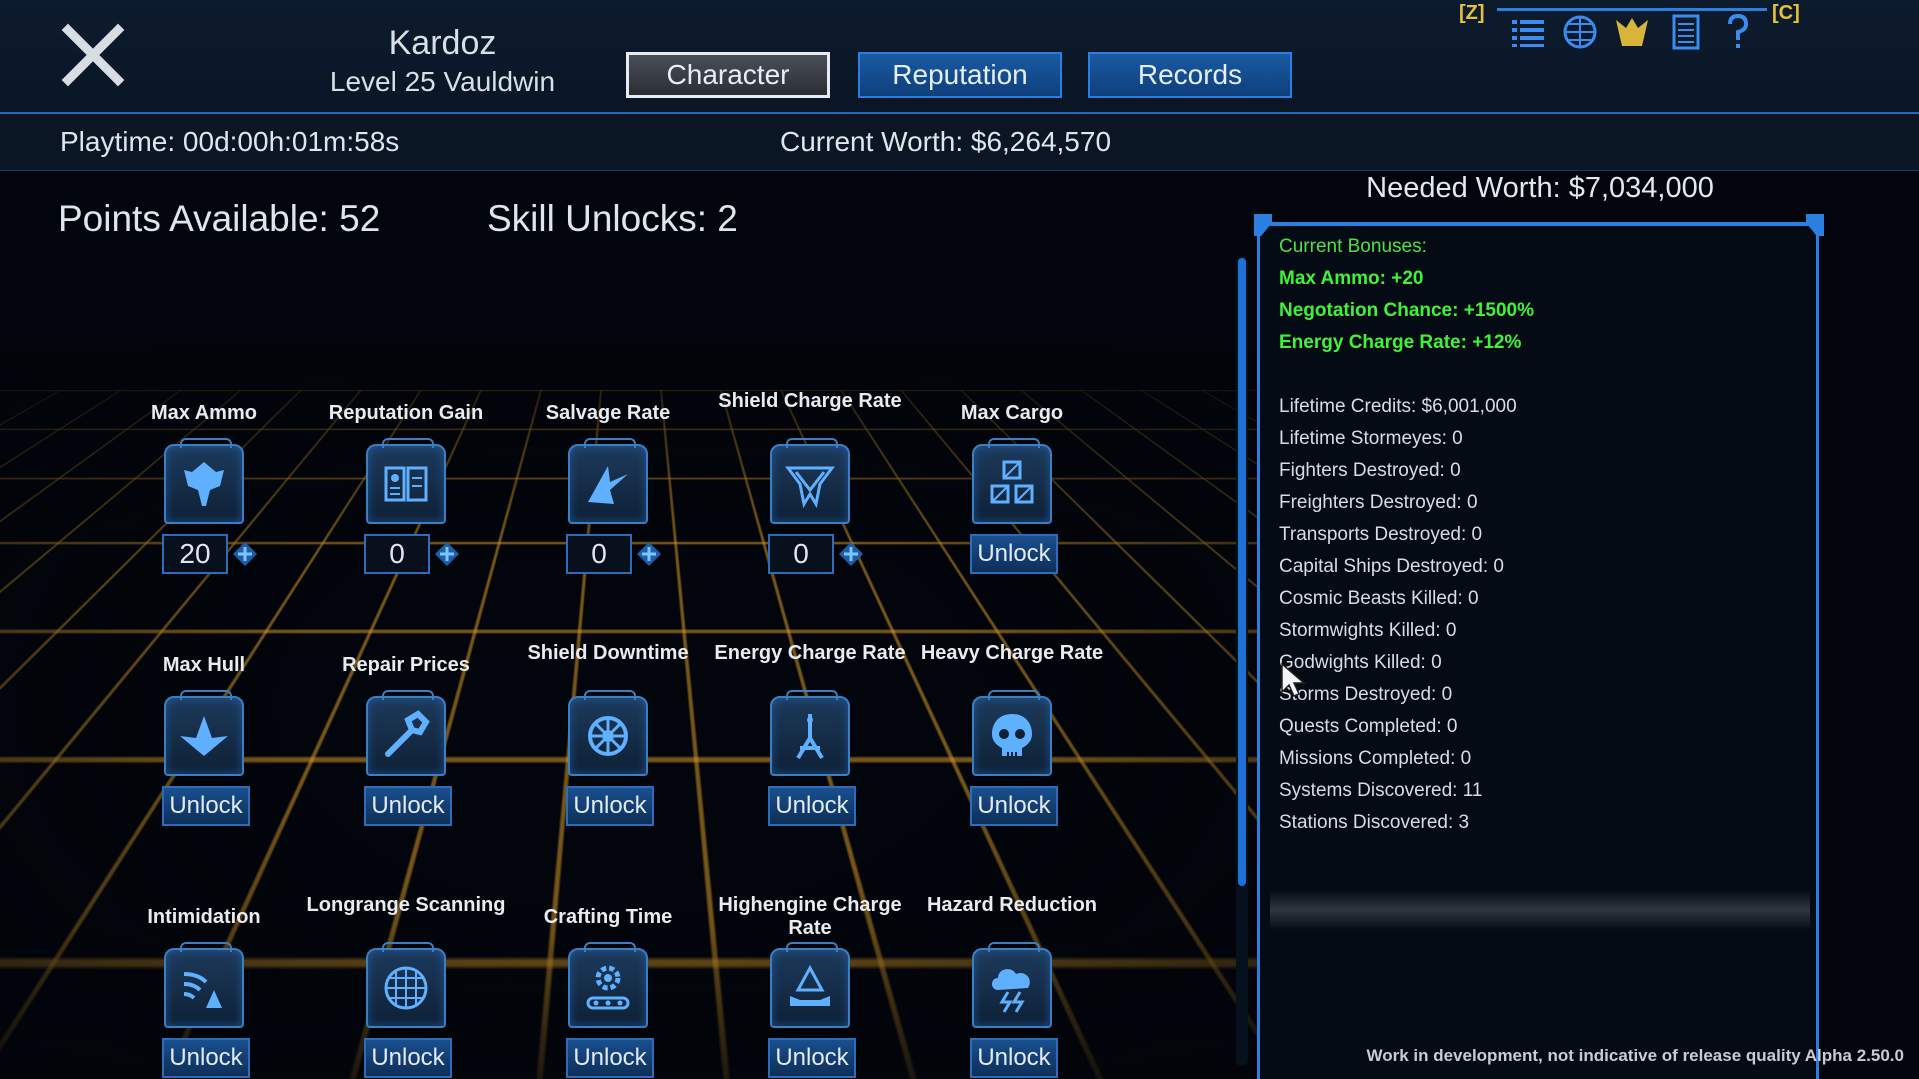  What do you see at coordinates (442, 82) in the screenshot?
I see `character-level: Level 25 Vauldwin` at bounding box center [442, 82].